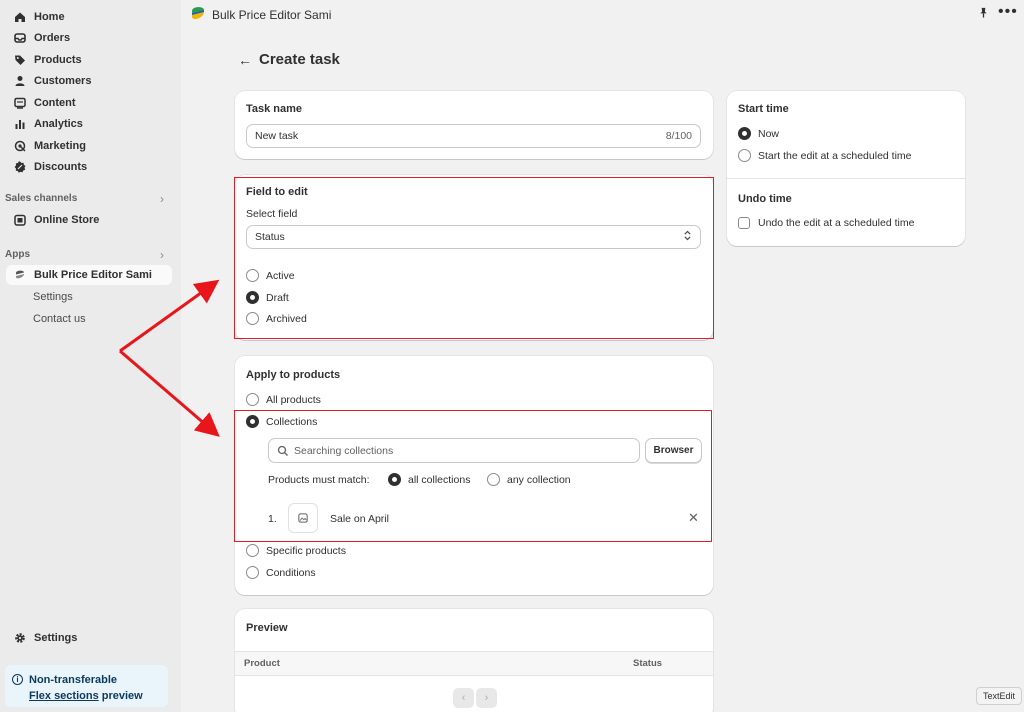 Image resolution: width=1024 pixels, height=712 pixels. Describe the element at coordinates (473, 476) in the screenshot. I see `highlight-box-collections` at that location.